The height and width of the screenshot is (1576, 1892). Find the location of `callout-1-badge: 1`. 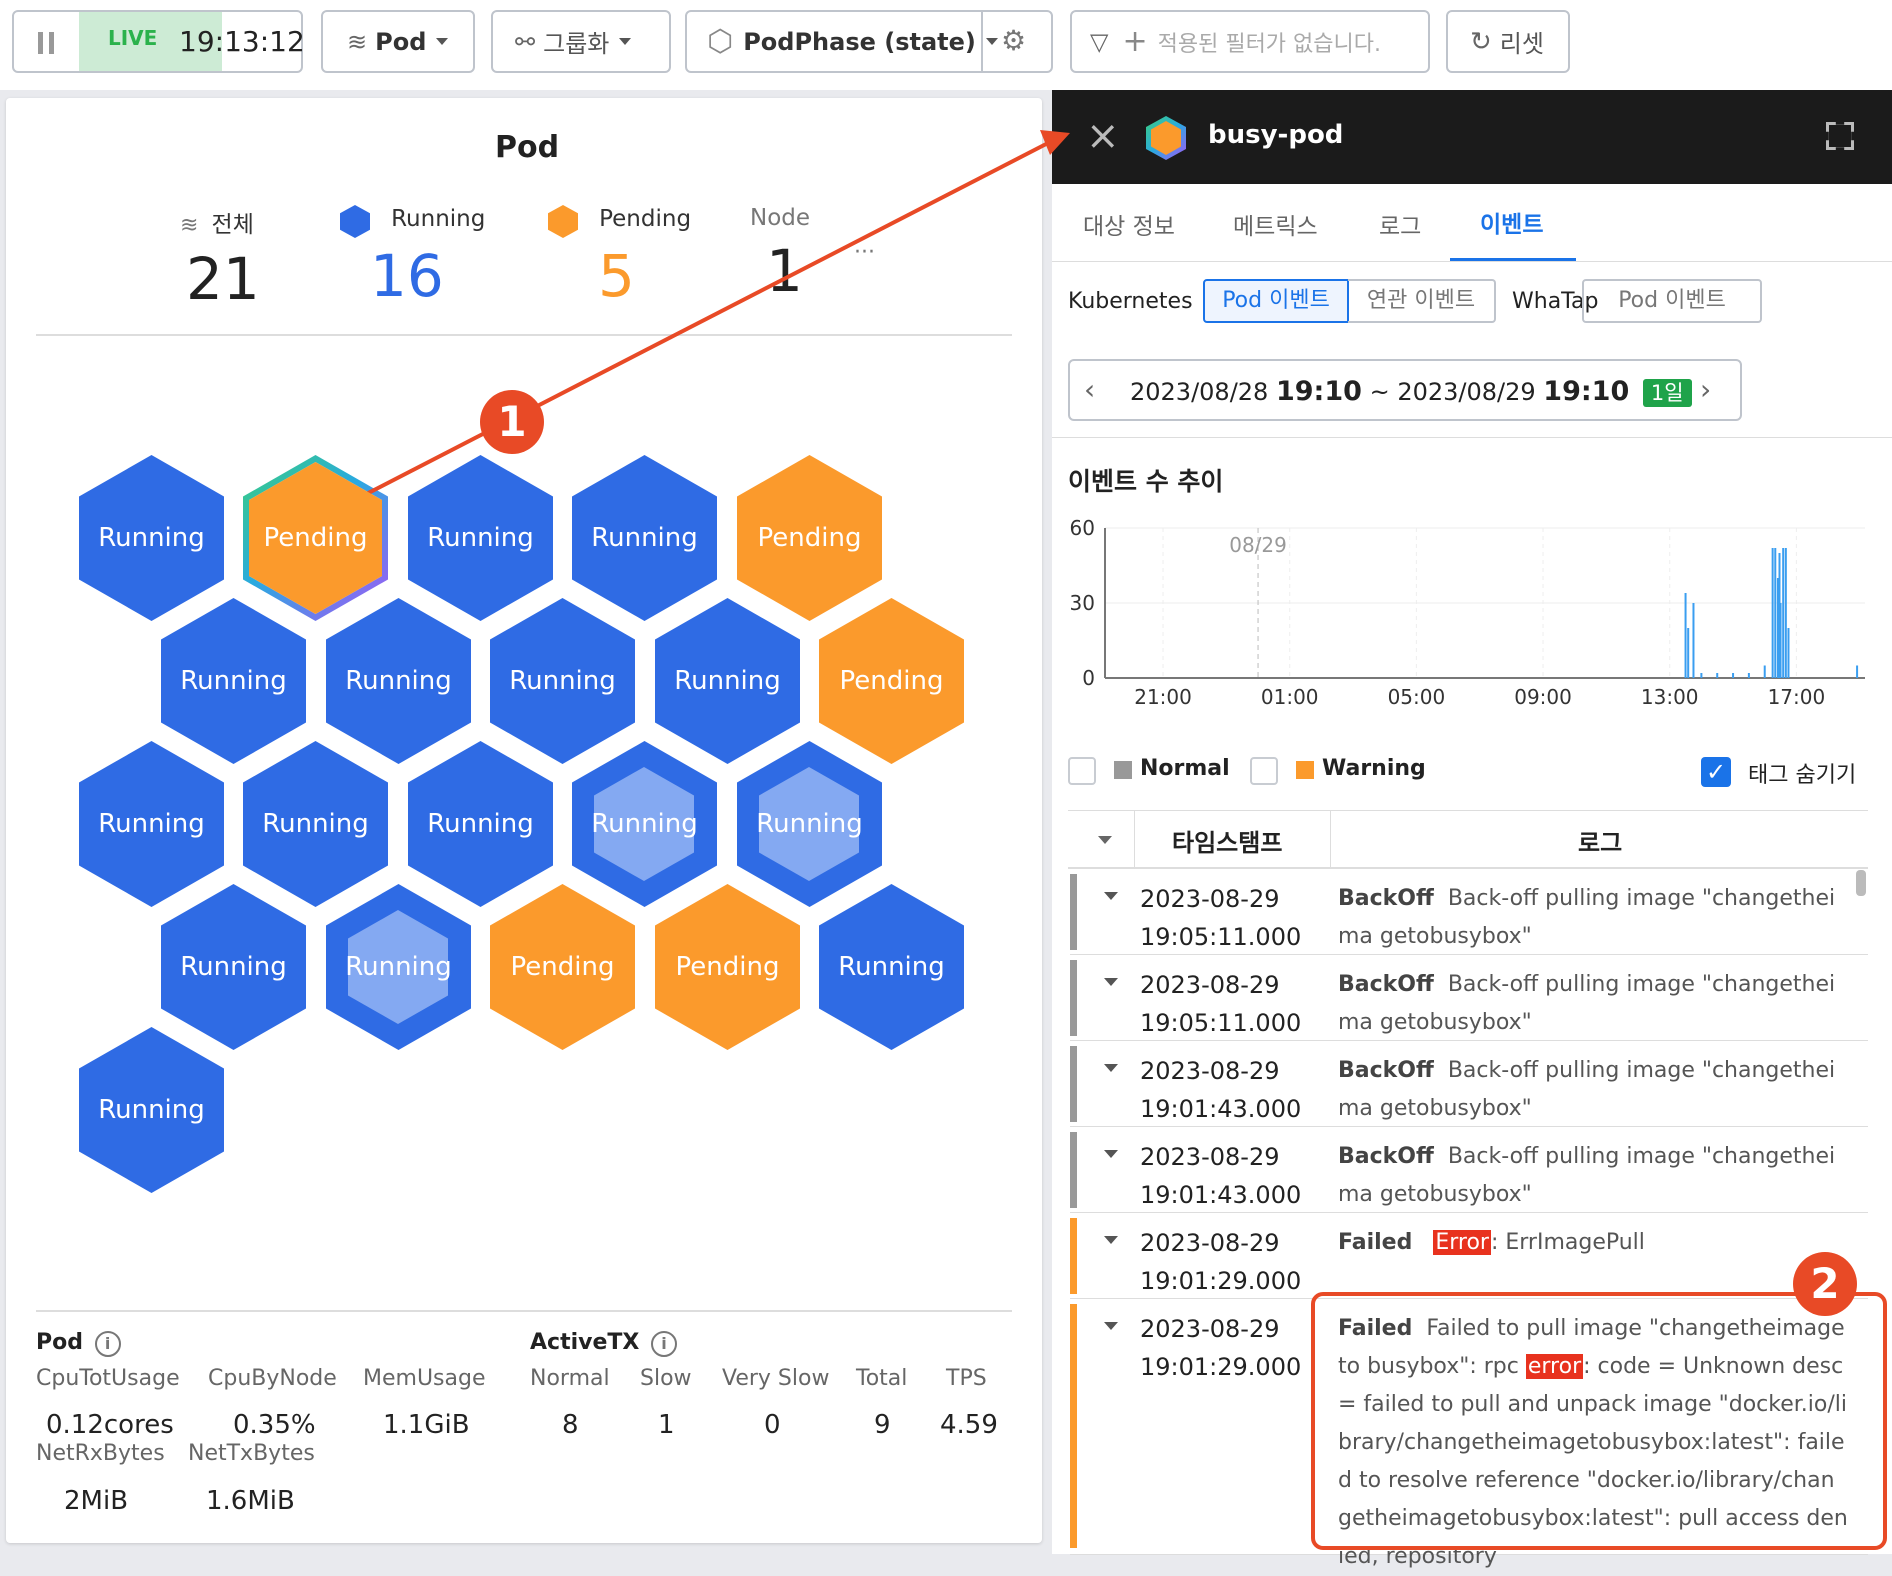

callout-1-badge: 1 is located at coordinates (512, 422).